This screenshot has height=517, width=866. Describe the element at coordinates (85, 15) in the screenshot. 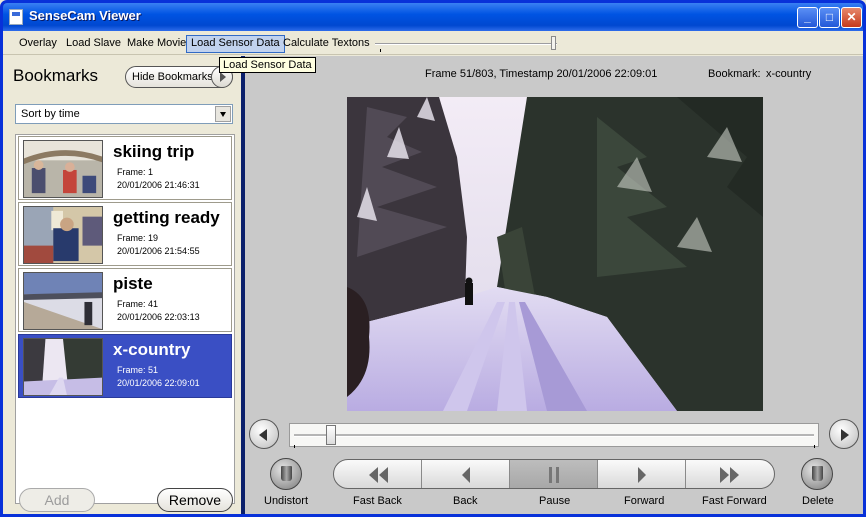

I see `window-title: SenseCam Viewer` at that location.